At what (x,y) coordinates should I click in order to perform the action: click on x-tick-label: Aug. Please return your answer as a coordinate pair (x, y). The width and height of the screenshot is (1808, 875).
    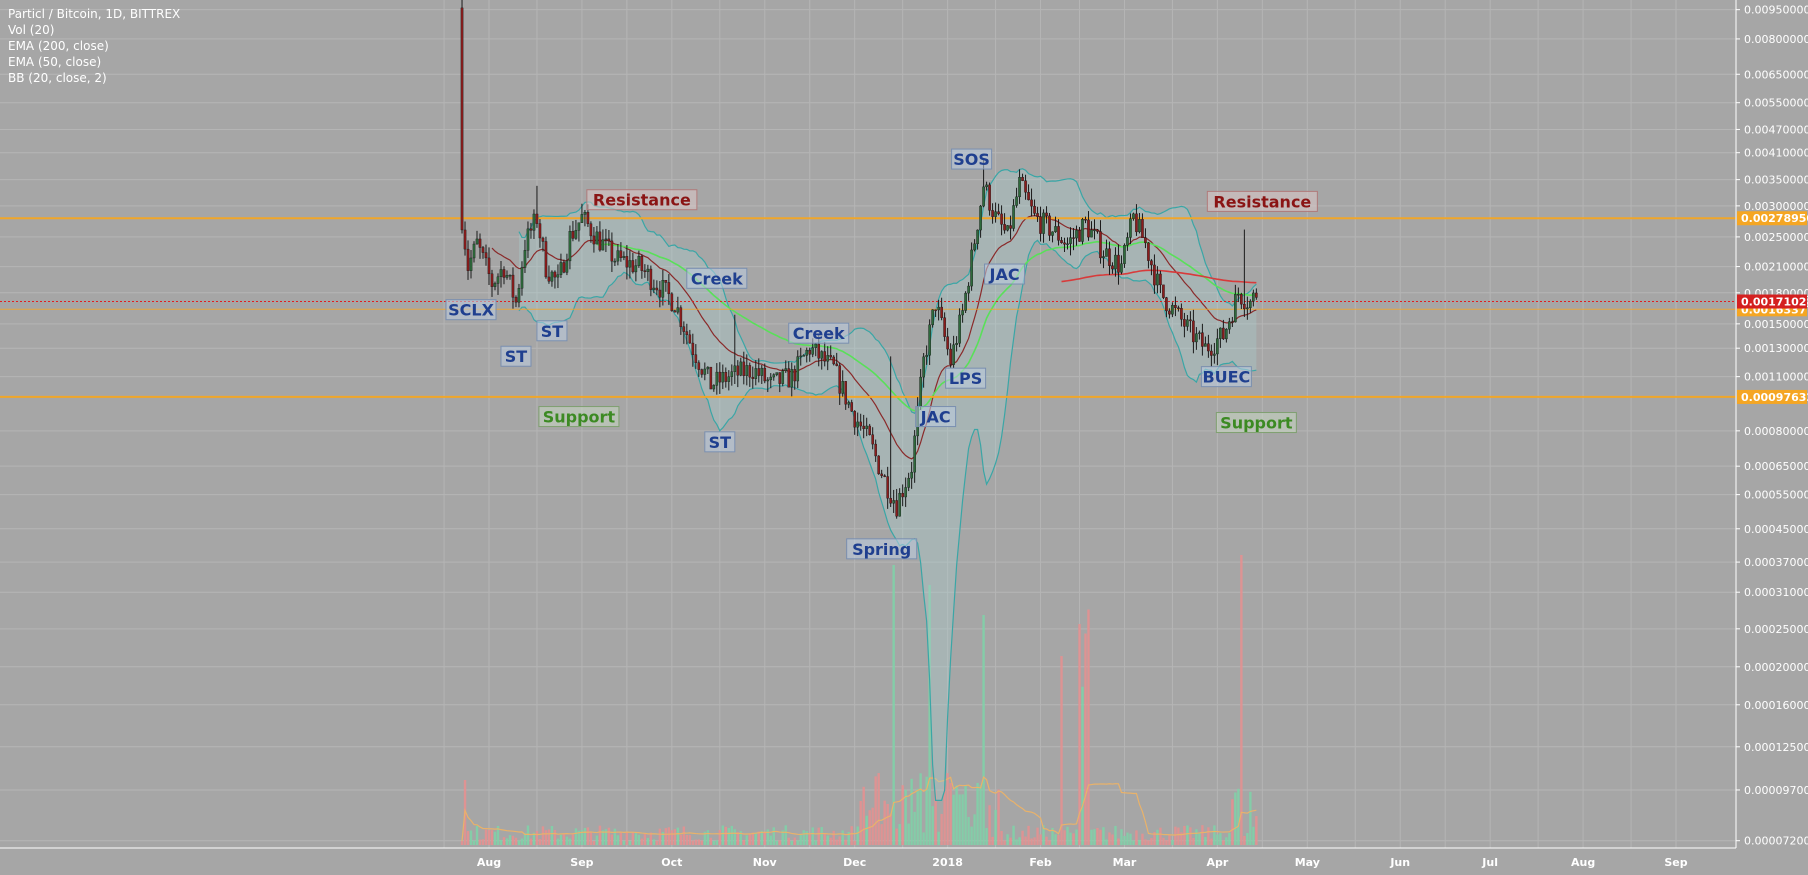
    Looking at the image, I should click on (489, 862).